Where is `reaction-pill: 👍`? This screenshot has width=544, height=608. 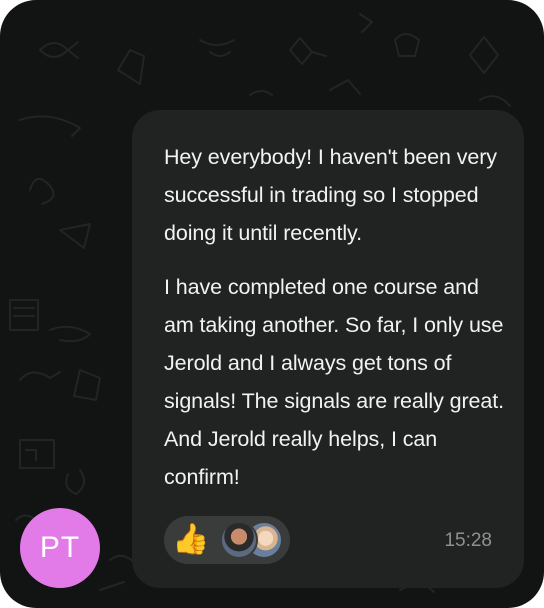 reaction-pill: 👍 is located at coordinates (227, 540).